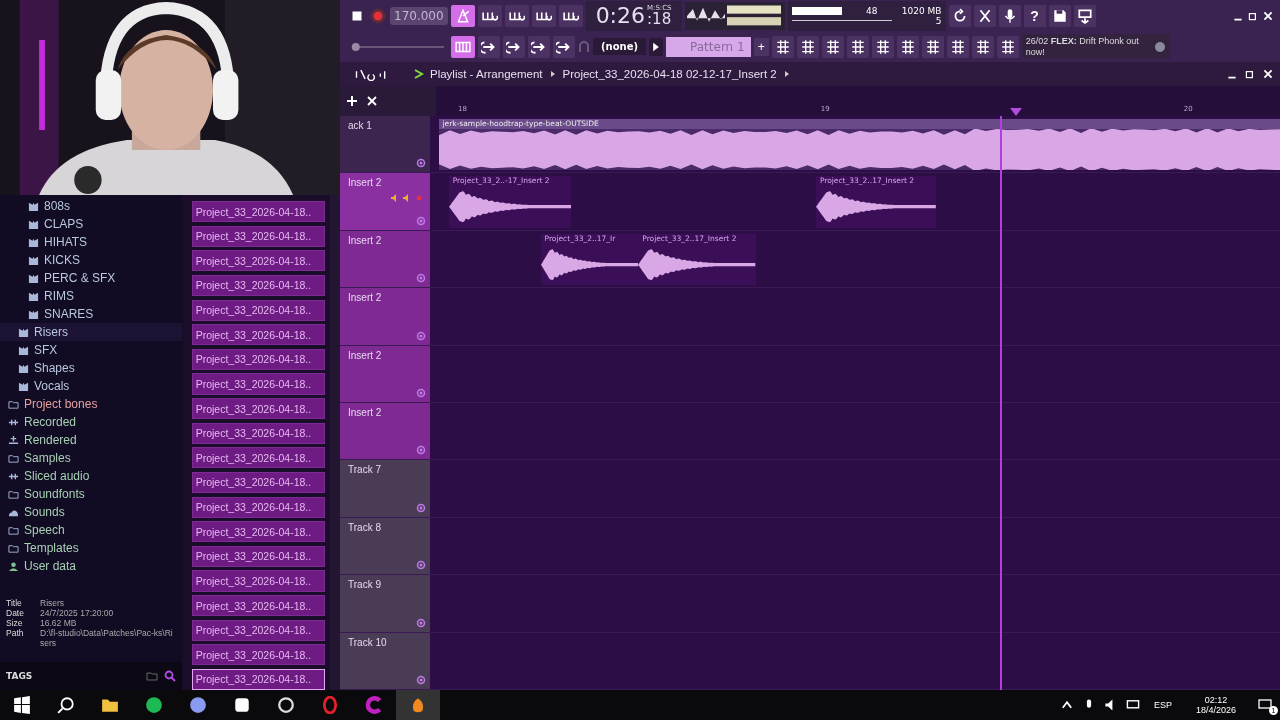 This screenshot has height=720, width=1280. What do you see at coordinates (385, 144) in the screenshot?
I see `track-header: ack 1` at bounding box center [385, 144].